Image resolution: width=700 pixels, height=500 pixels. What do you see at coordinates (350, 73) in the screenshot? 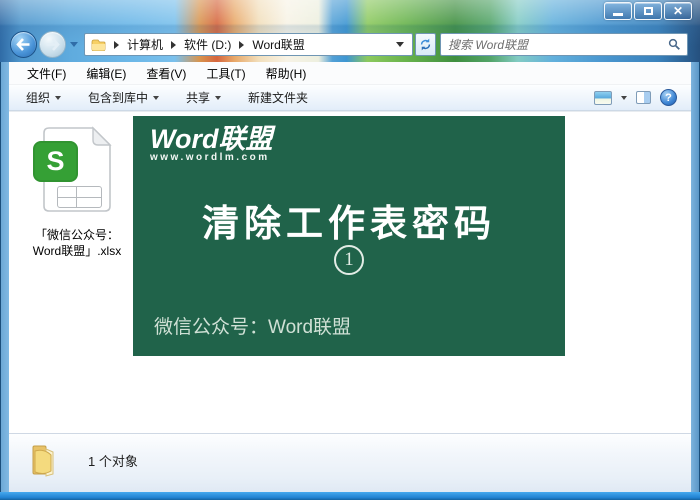
I see `menu-bar: 文件(F) 编辑(E) 查看(V) 工具(T) 帮助(H)` at bounding box center [350, 73].